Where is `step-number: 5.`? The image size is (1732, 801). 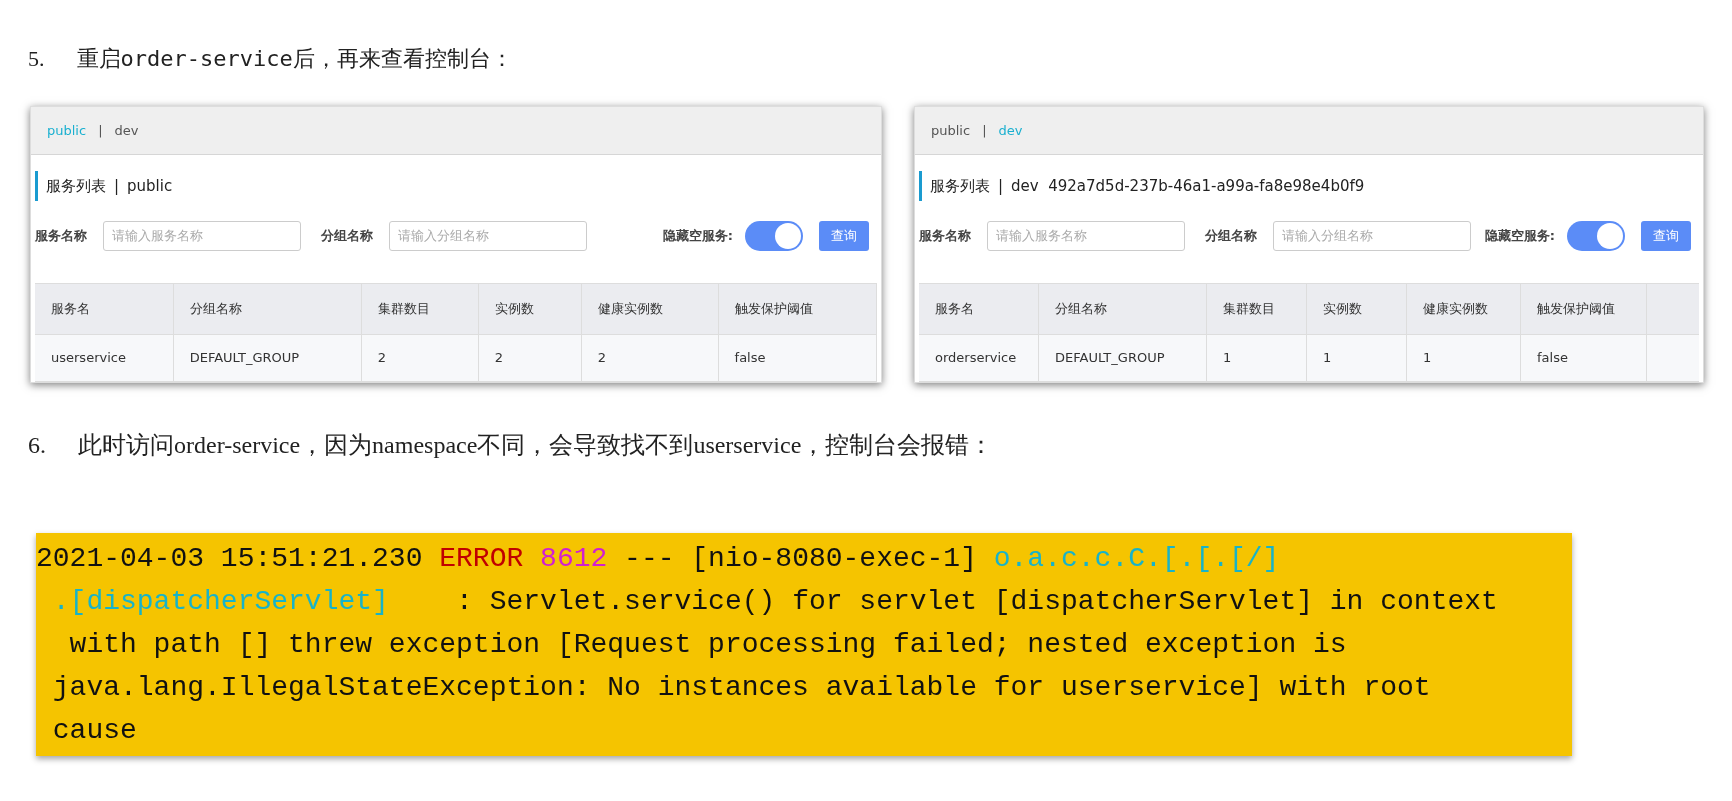
step-number: 5. is located at coordinates (36, 58).